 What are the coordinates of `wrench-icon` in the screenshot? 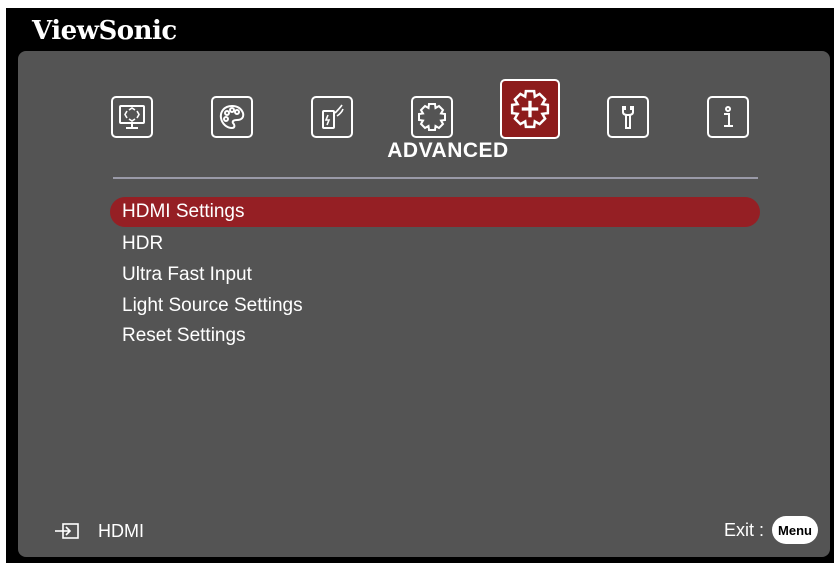 It's located at (628, 117).